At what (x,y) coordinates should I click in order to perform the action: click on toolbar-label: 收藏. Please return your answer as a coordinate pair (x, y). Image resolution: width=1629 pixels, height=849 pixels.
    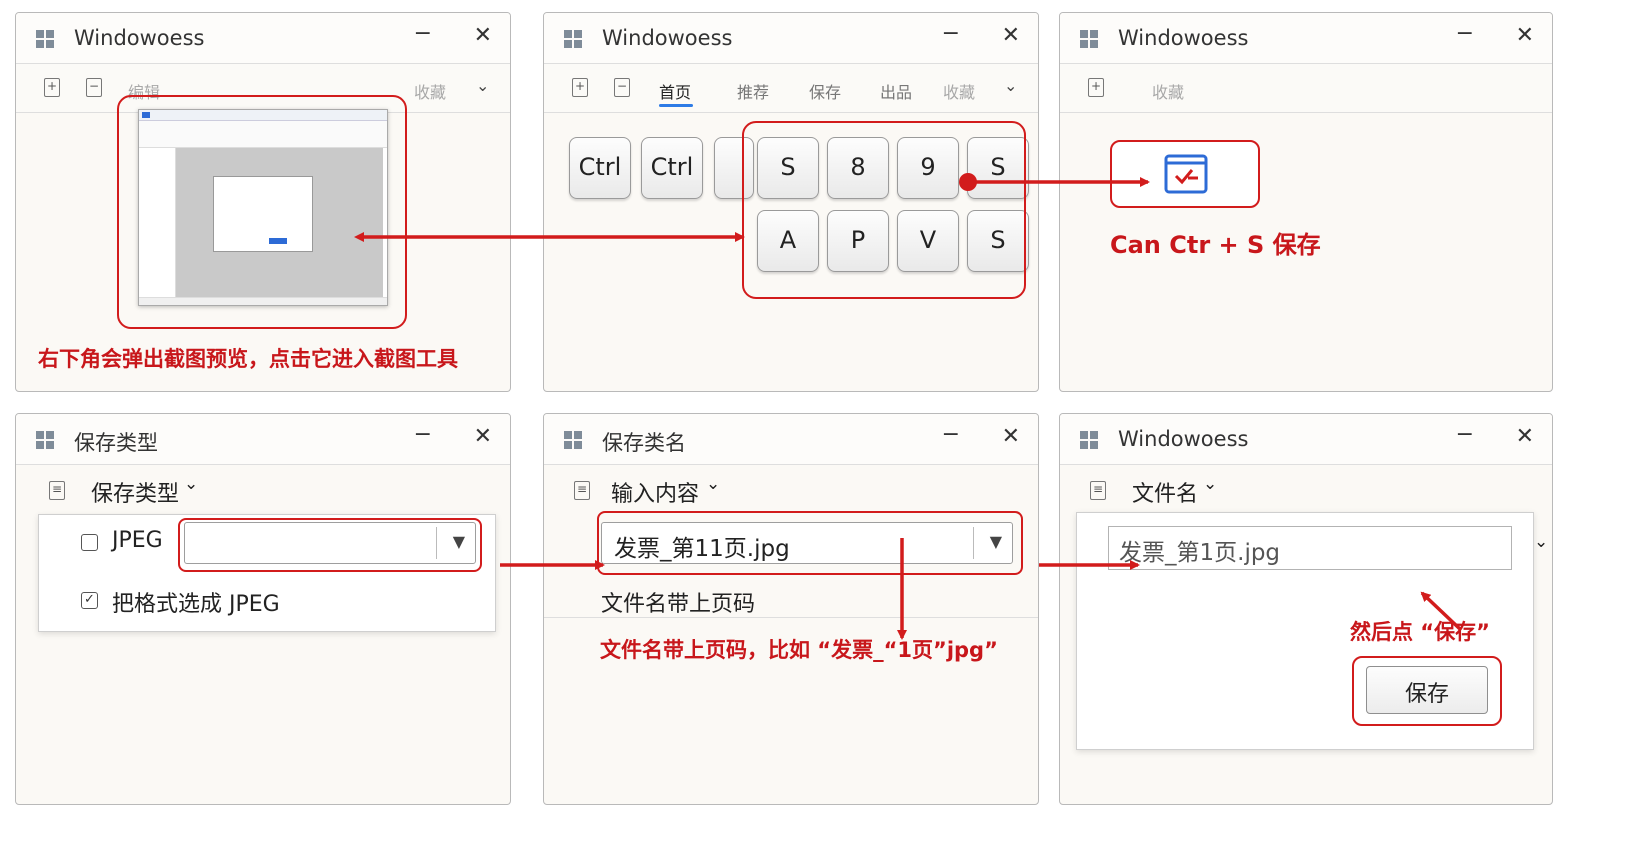
    Looking at the image, I should click on (1168, 91).